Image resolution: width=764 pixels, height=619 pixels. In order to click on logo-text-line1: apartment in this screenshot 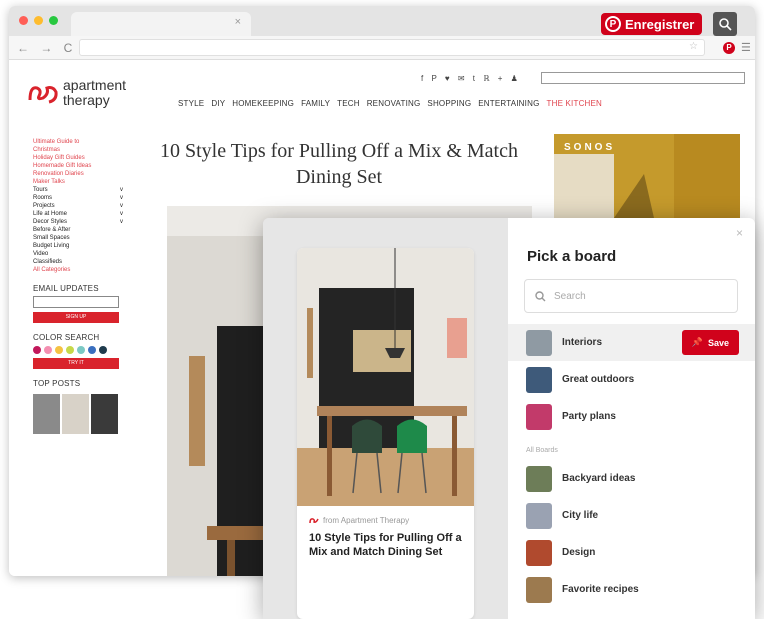, I will do `click(95, 85)`.